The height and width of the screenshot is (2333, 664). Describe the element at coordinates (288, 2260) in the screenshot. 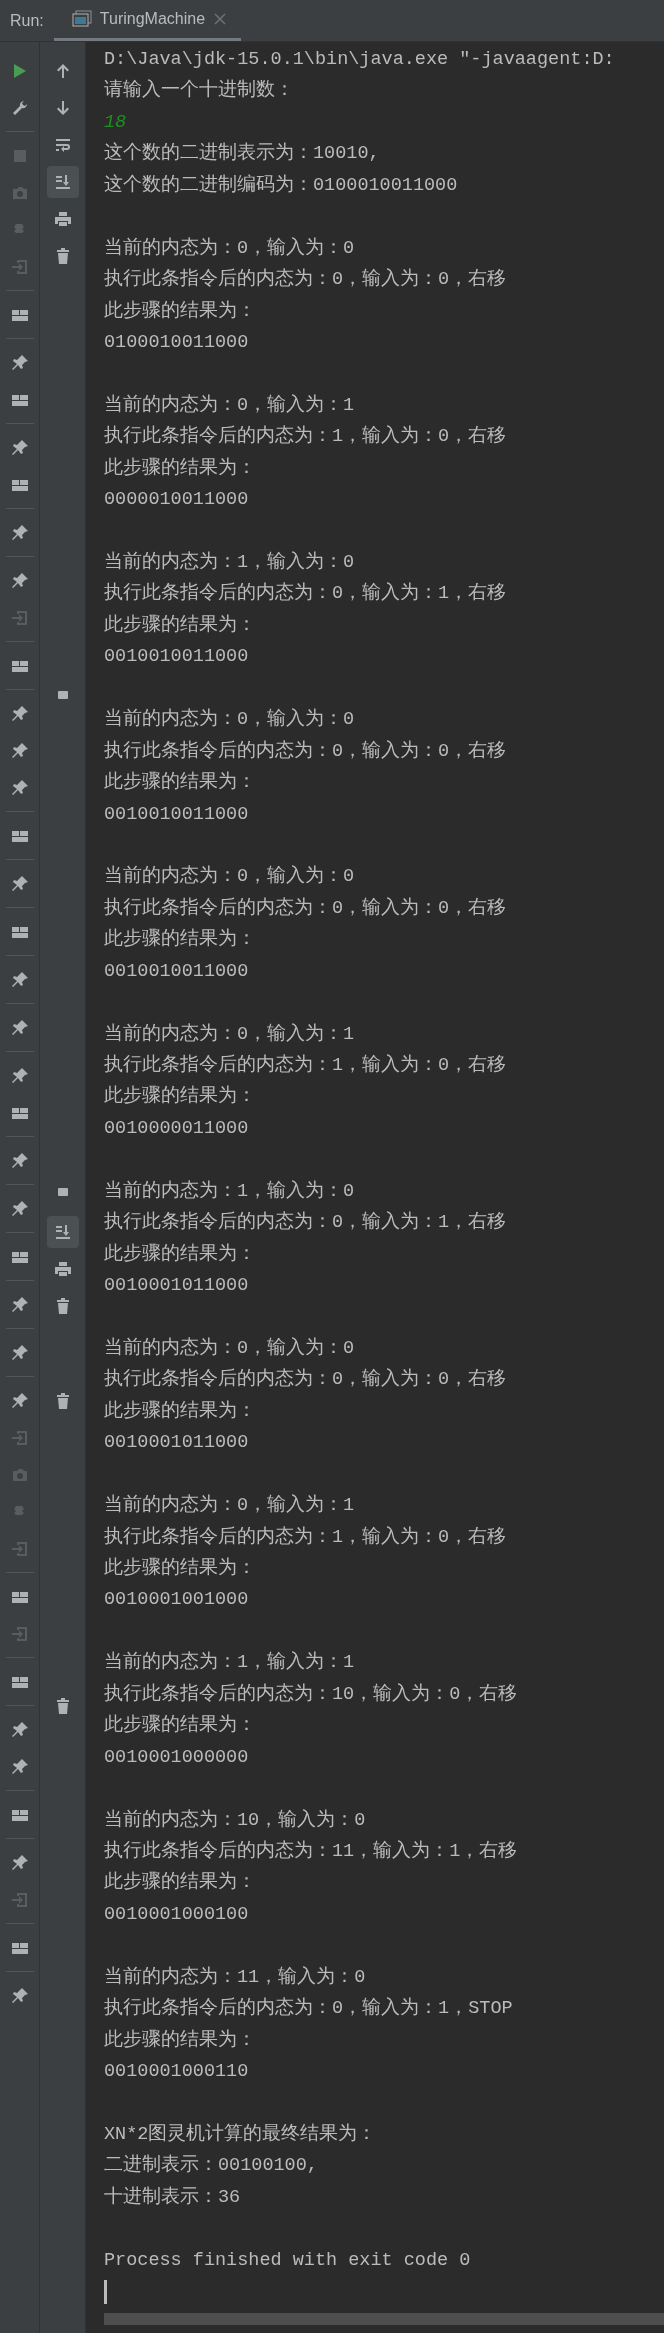

I see `console-line: Process finished with exit code 0` at that location.